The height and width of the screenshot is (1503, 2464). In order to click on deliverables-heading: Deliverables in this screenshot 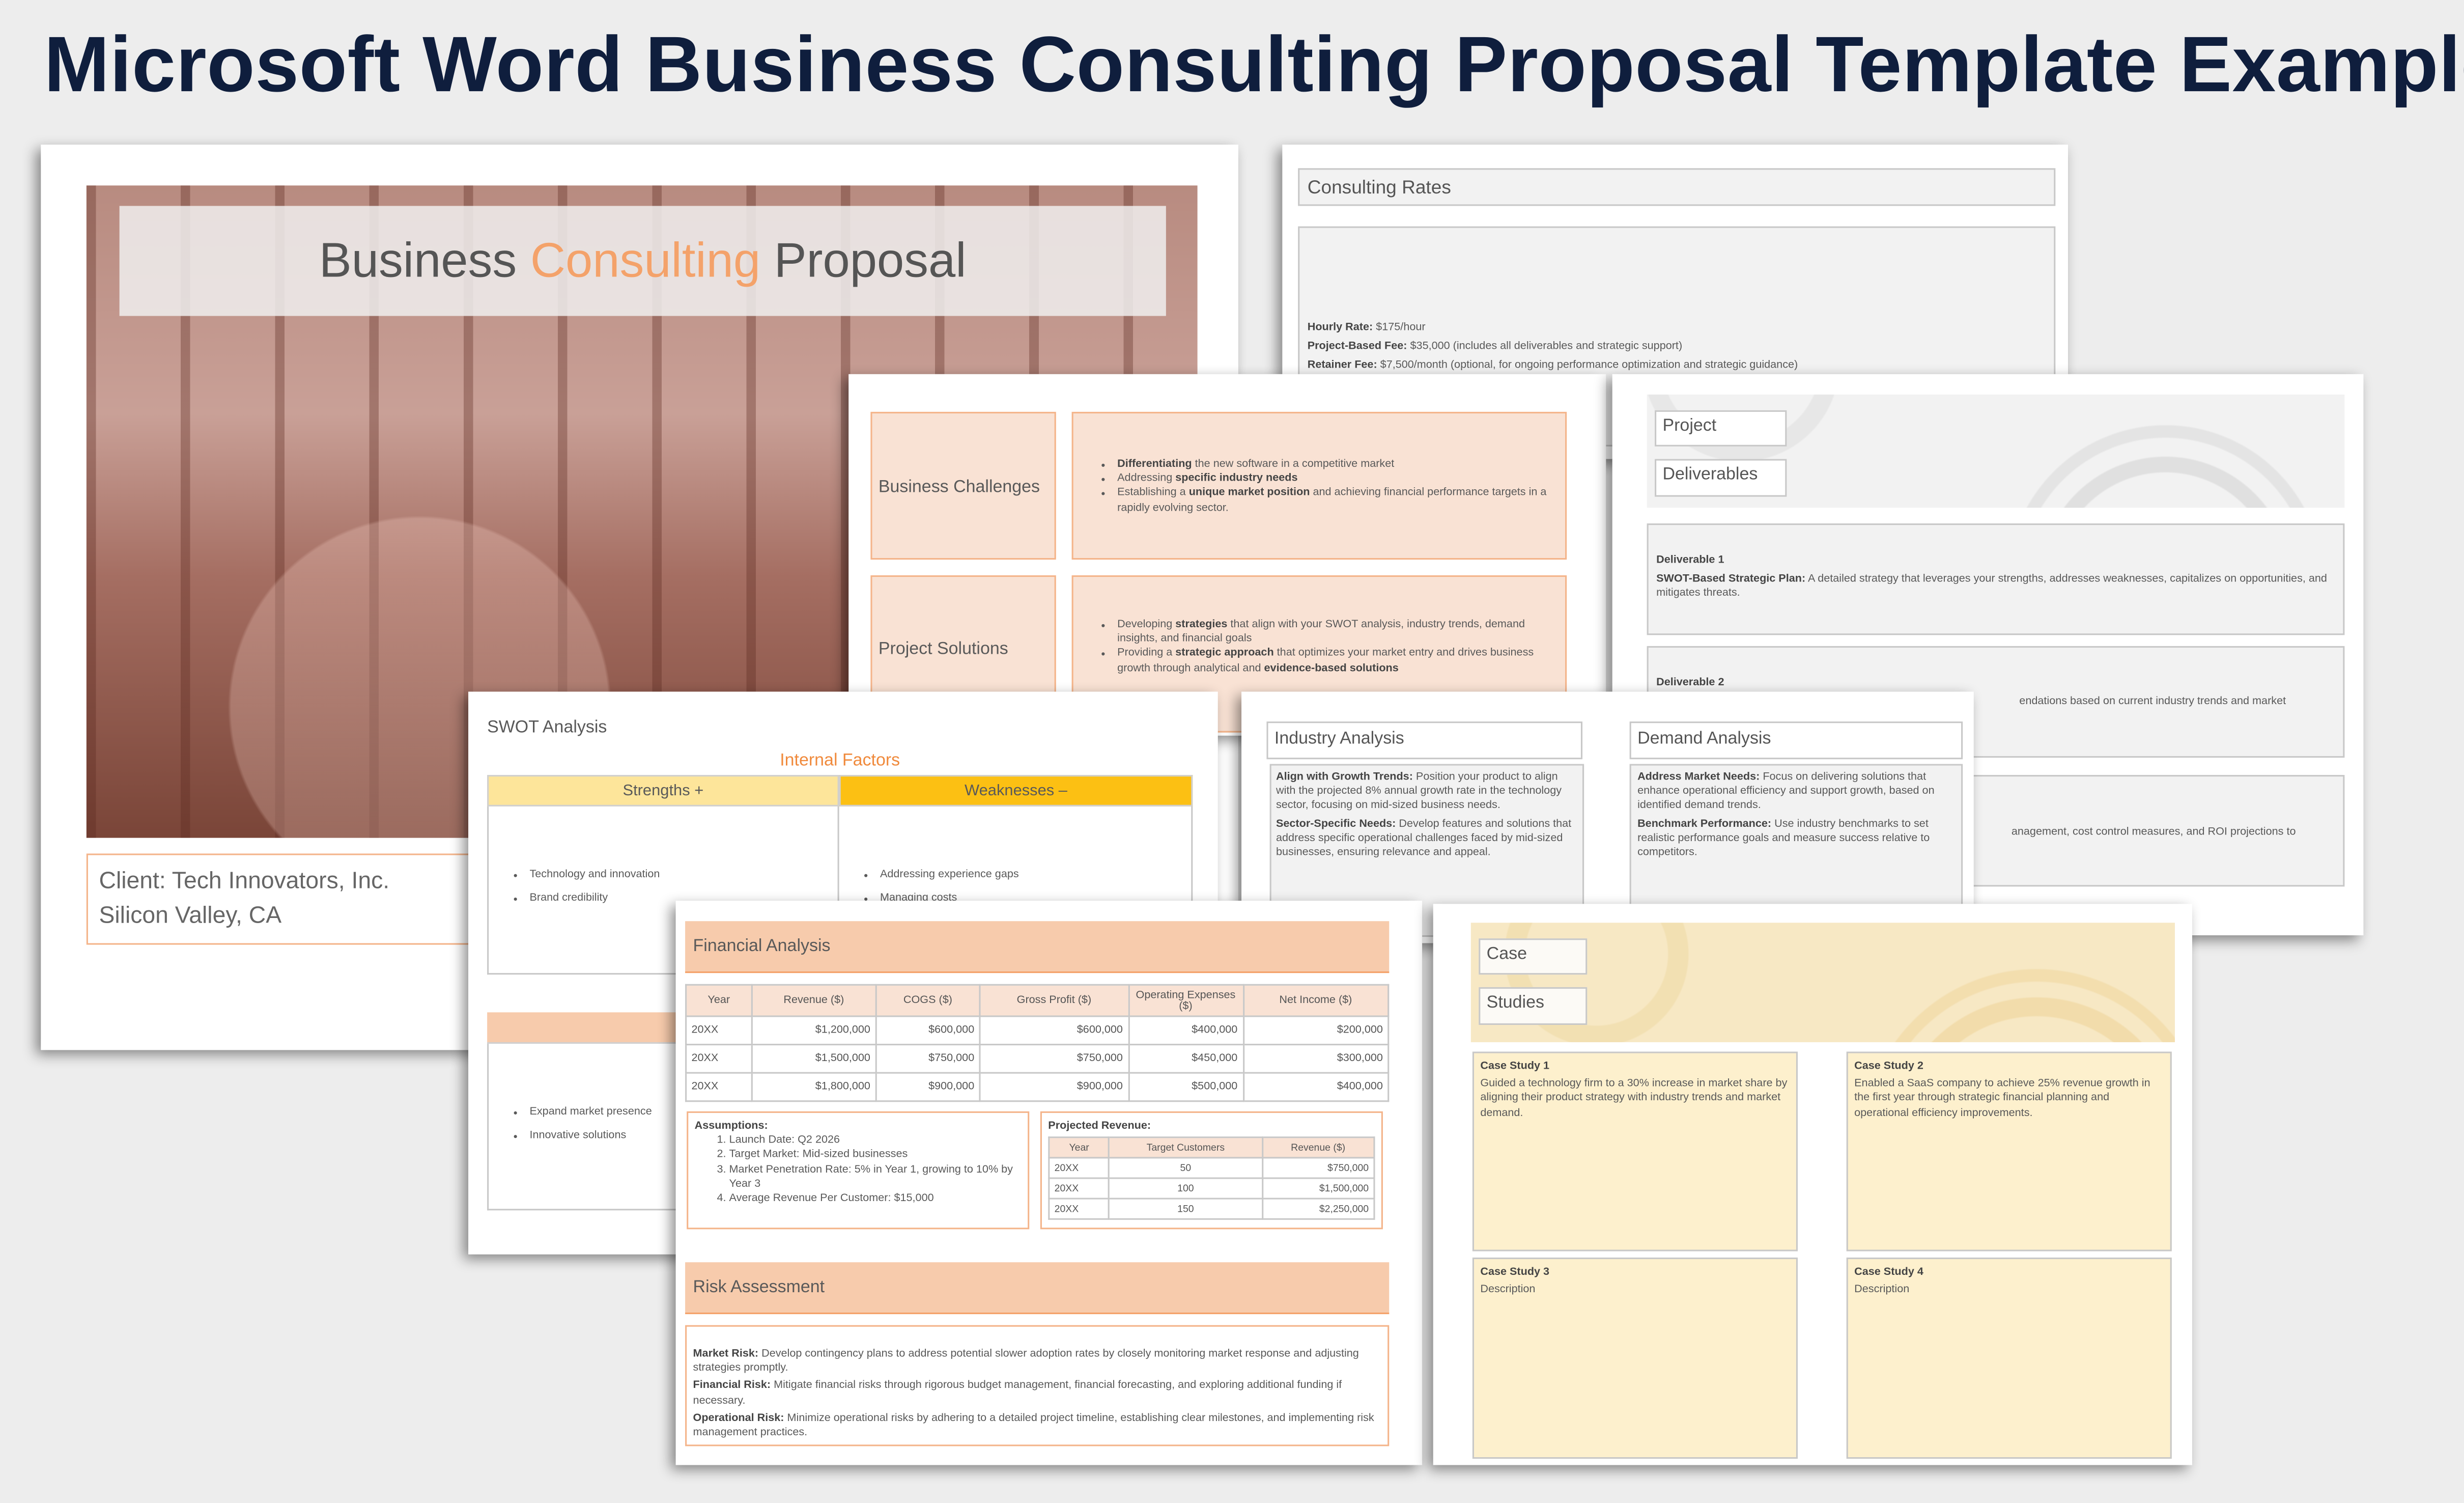, I will do `click(1721, 478)`.